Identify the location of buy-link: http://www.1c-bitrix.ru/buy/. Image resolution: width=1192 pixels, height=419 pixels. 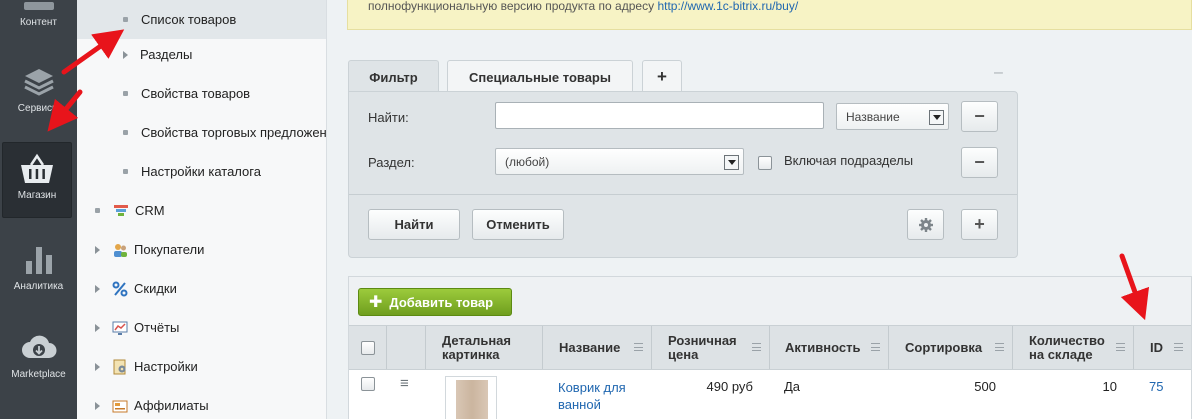
(727, 6).